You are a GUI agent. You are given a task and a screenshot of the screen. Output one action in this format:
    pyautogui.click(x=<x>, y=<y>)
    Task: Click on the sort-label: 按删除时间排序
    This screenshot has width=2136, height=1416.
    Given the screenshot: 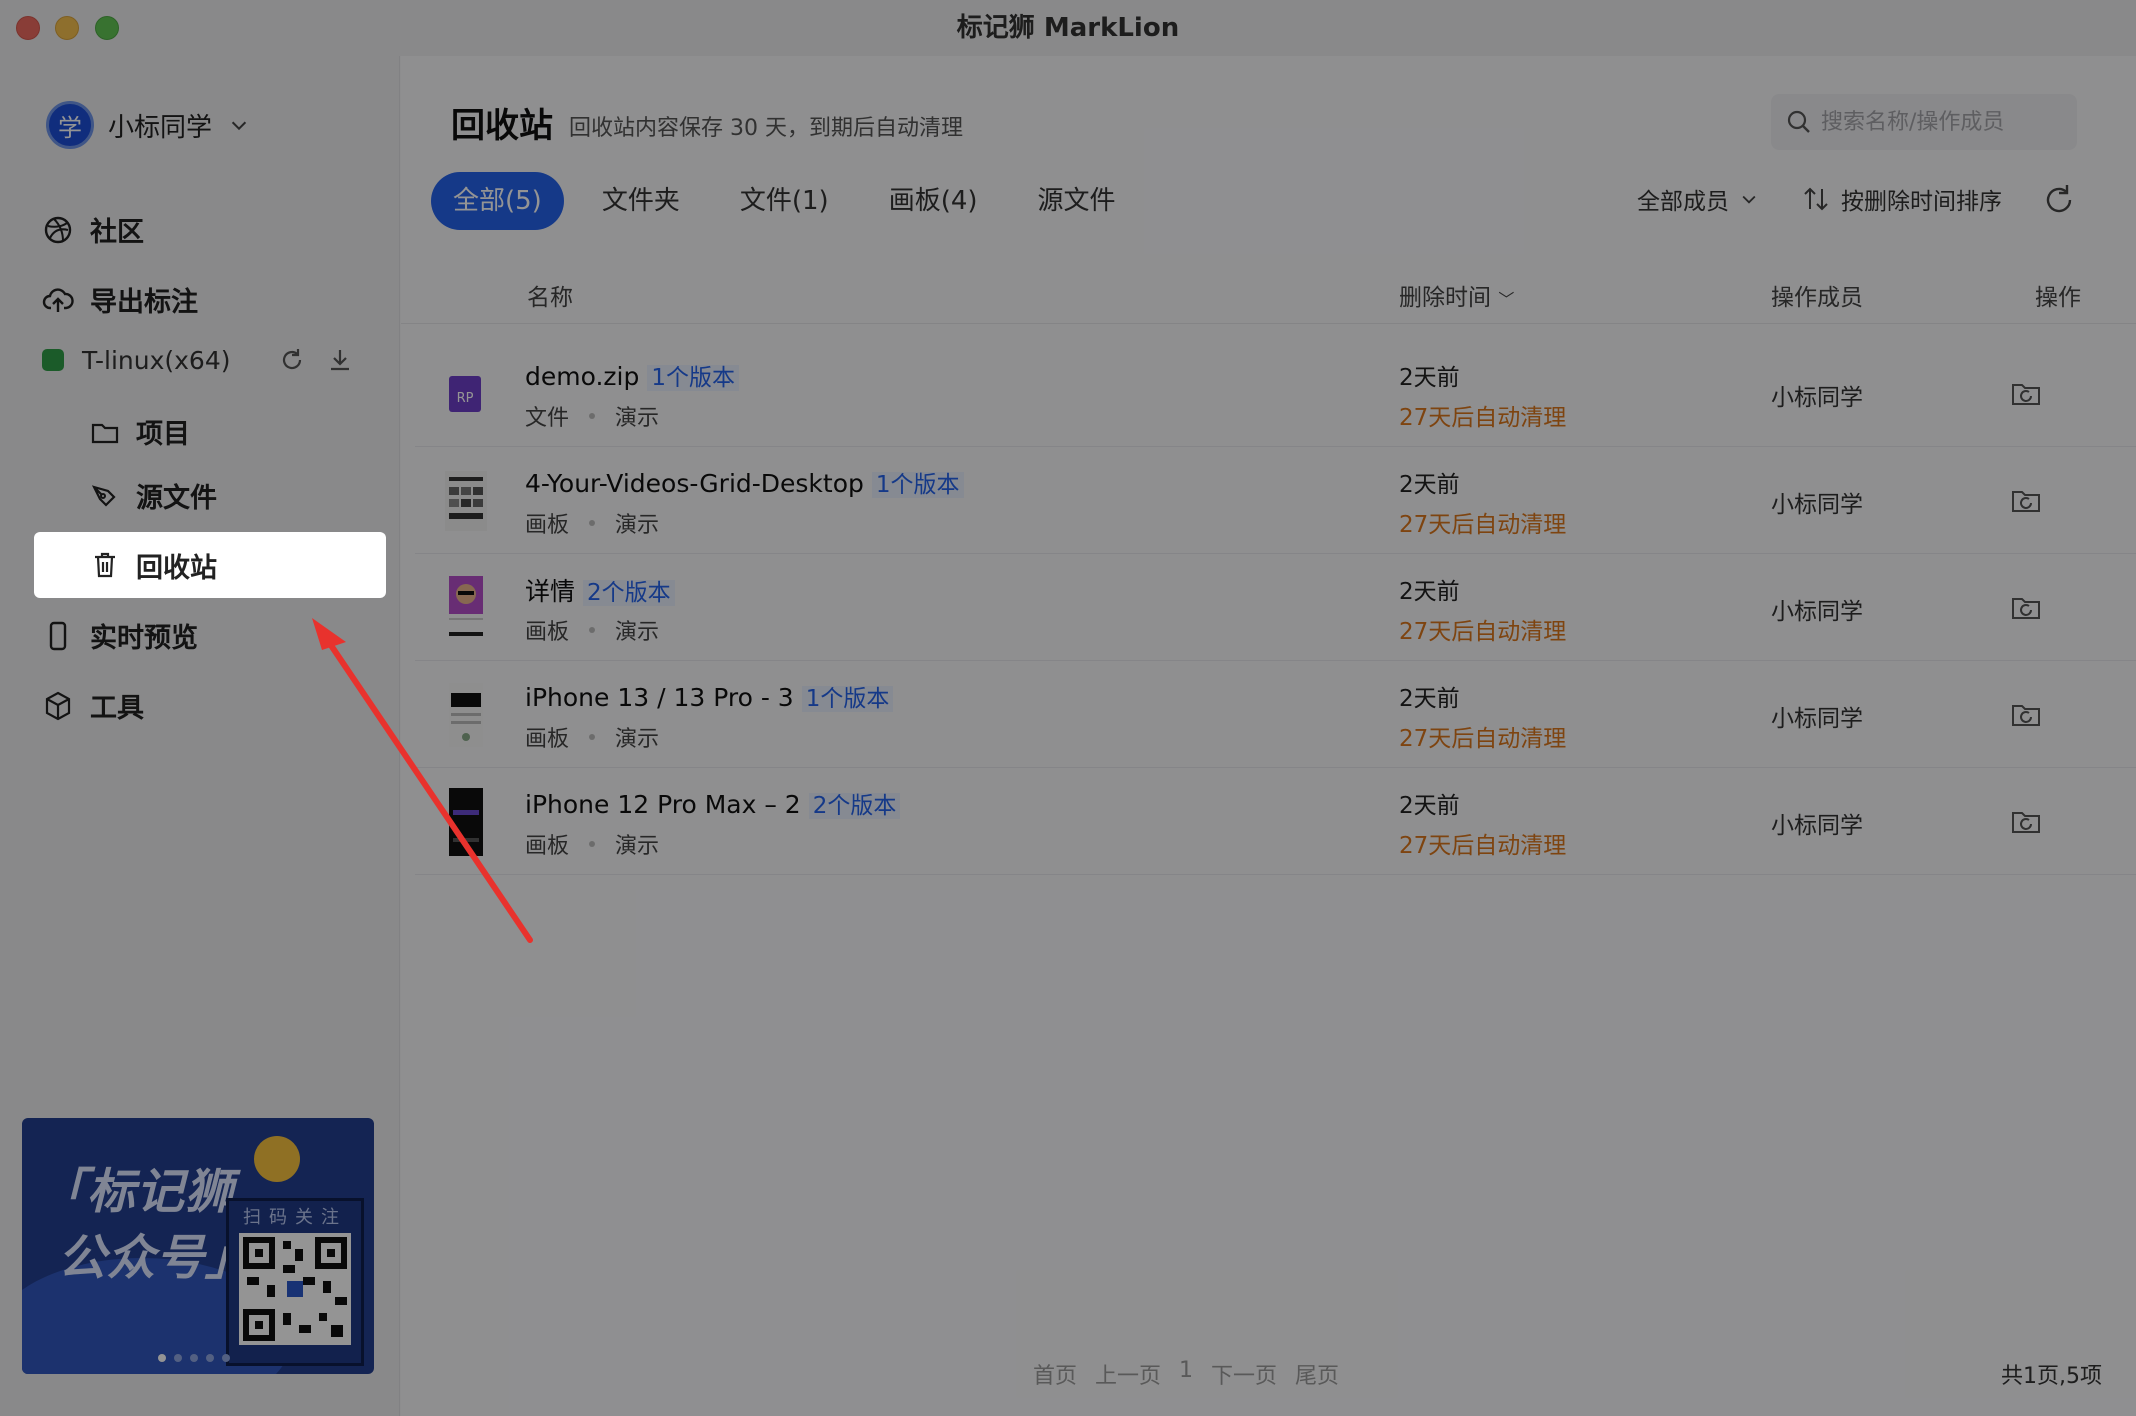 What is the action you would take?
    pyautogui.click(x=1921, y=202)
    